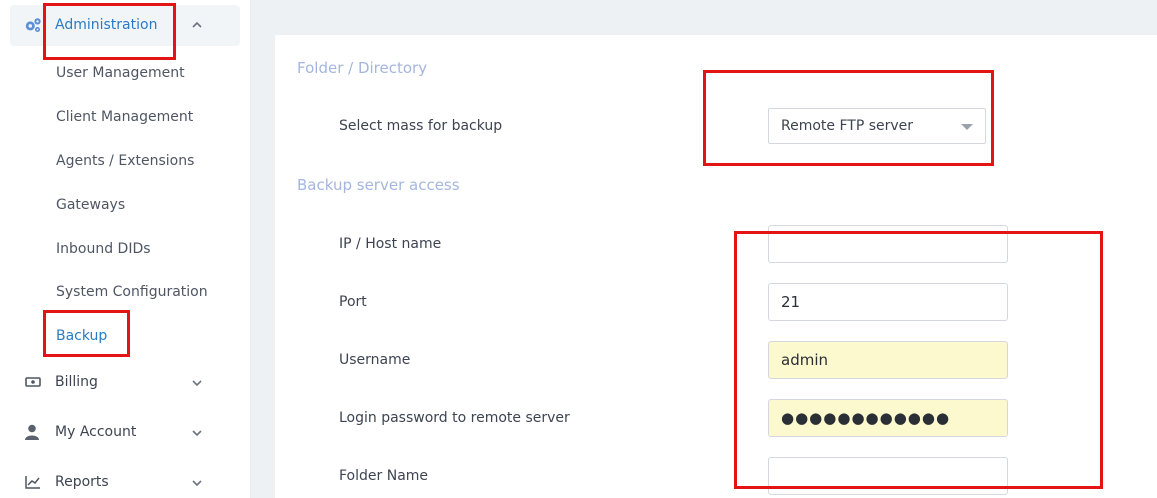 The width and height of the screenshot is (1157, 498). I want to click on username-input, so click(888, 360).